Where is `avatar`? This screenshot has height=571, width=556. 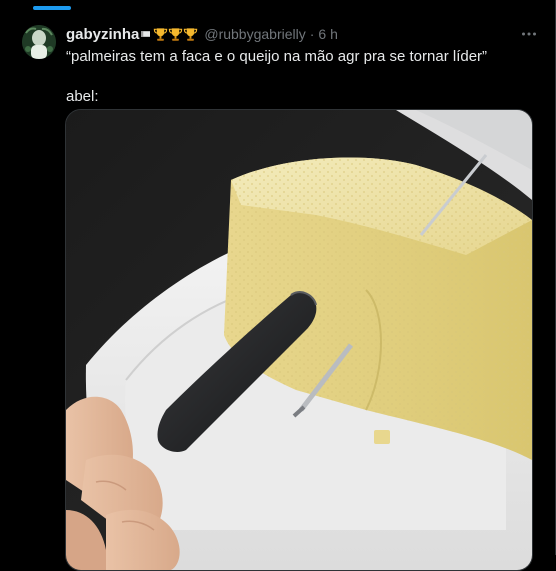 avatar is located at coordinates (39, 42).